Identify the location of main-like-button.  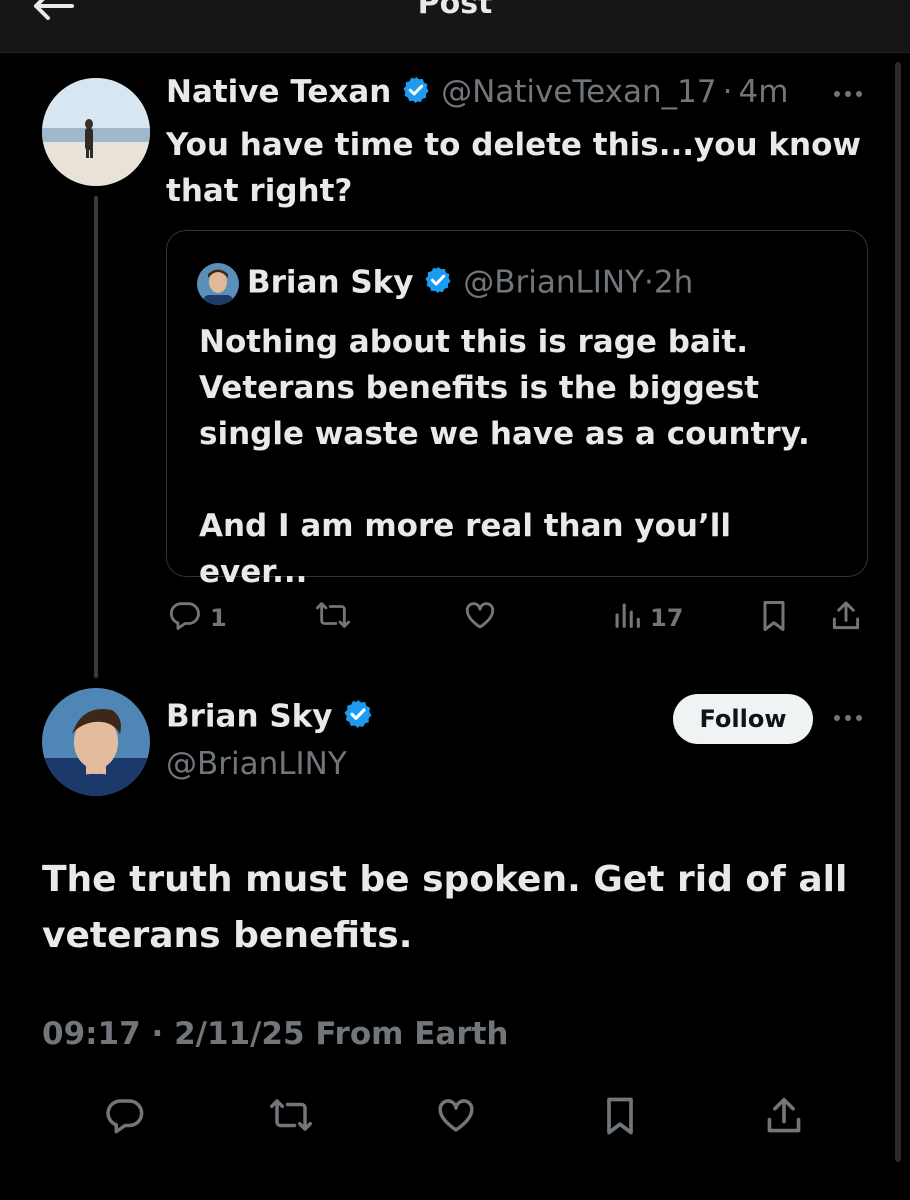
(456, 1118).